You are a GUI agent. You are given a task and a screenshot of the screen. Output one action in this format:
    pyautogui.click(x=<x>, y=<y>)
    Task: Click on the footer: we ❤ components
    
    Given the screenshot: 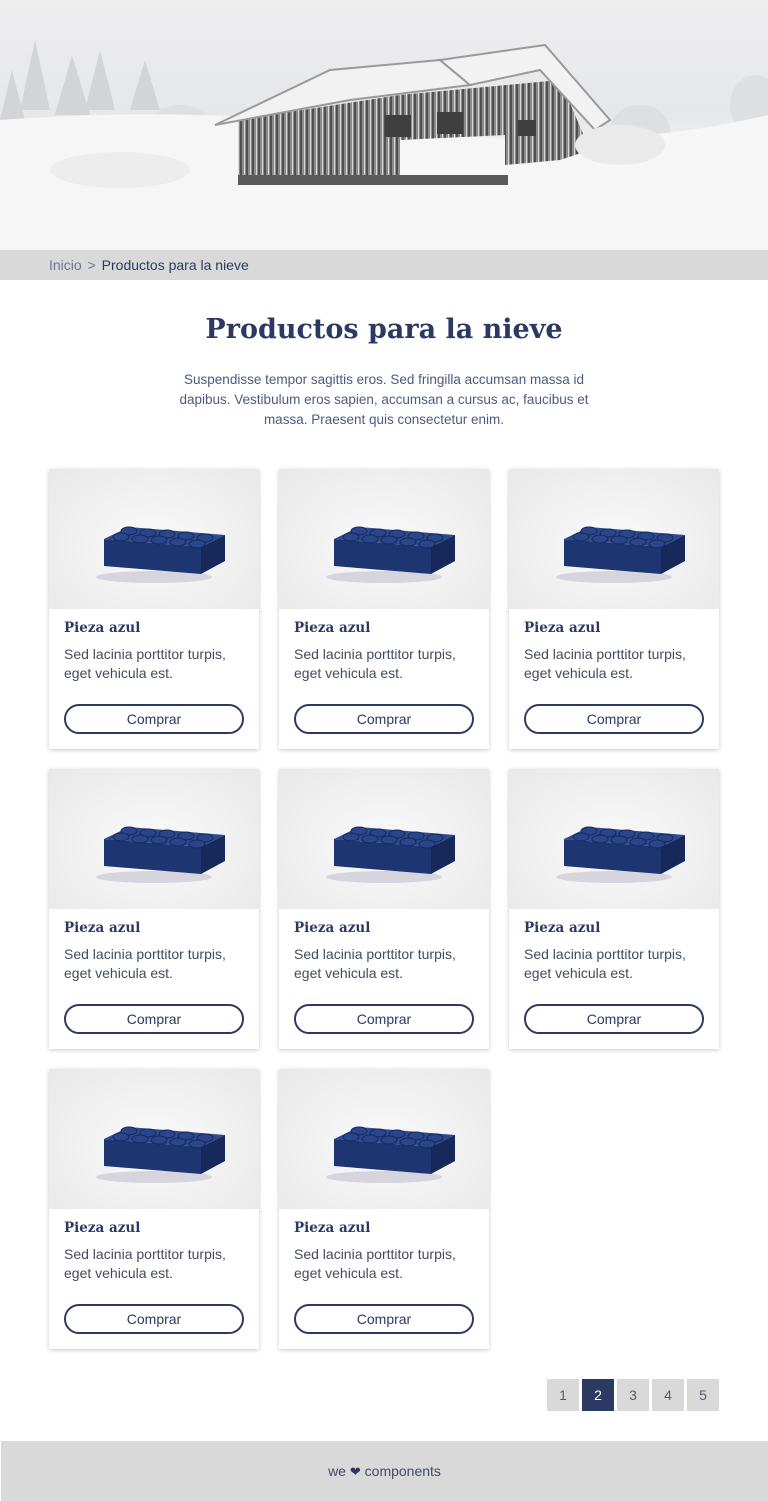 What is the action you would take?
    pyautogui.click(x=384, y=1471)
    